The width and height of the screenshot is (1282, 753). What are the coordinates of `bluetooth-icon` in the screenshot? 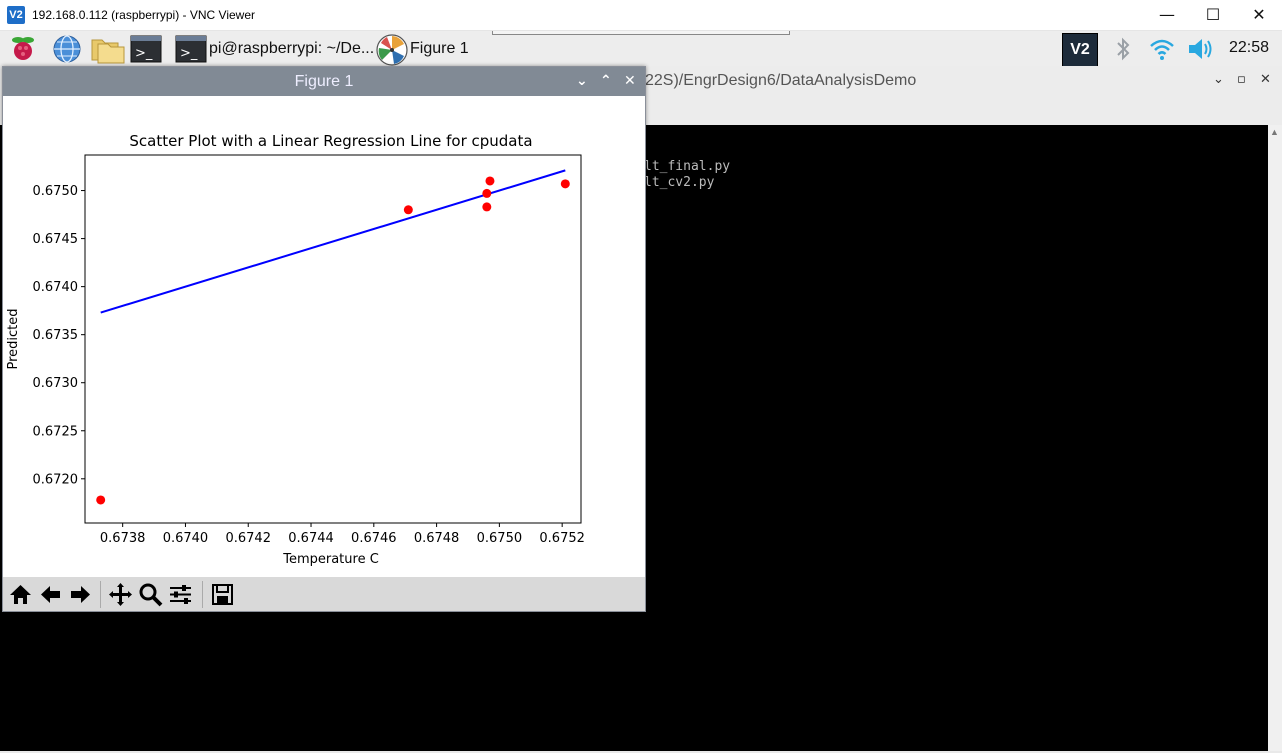 It's located at (1125, 50).